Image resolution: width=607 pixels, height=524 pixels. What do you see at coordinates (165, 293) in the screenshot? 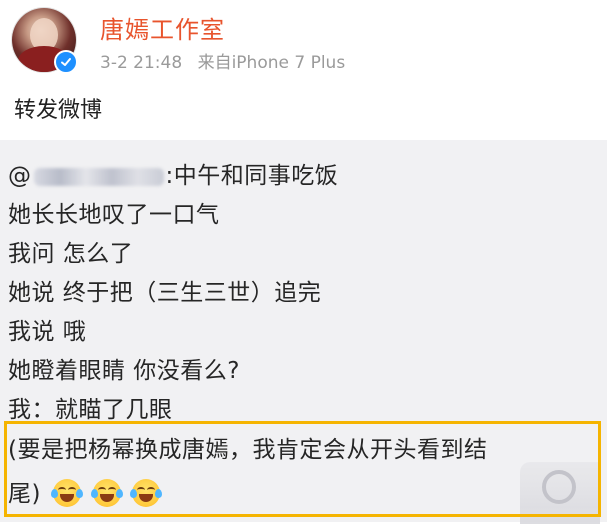
I see `quoted-line: 她说 终于把（三生三世）追完` at bounding box center [165, 293].